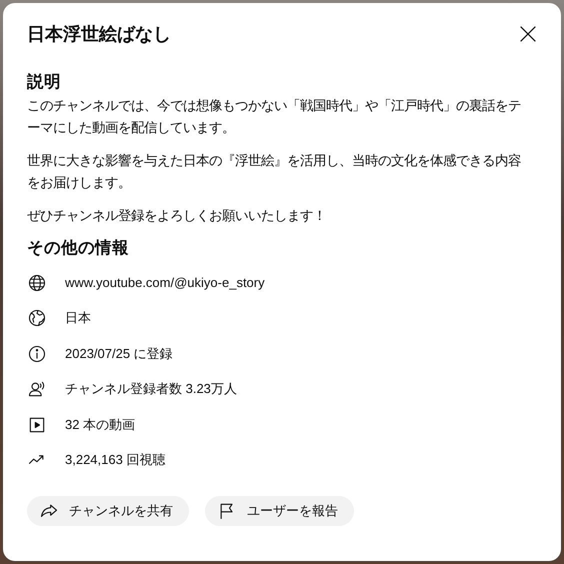 This screenshot has width=564, height=564. Describe the element at coordinates (115, 460) in the screenshot. I see `info-text: 3,224,163 回視聴` at that location.